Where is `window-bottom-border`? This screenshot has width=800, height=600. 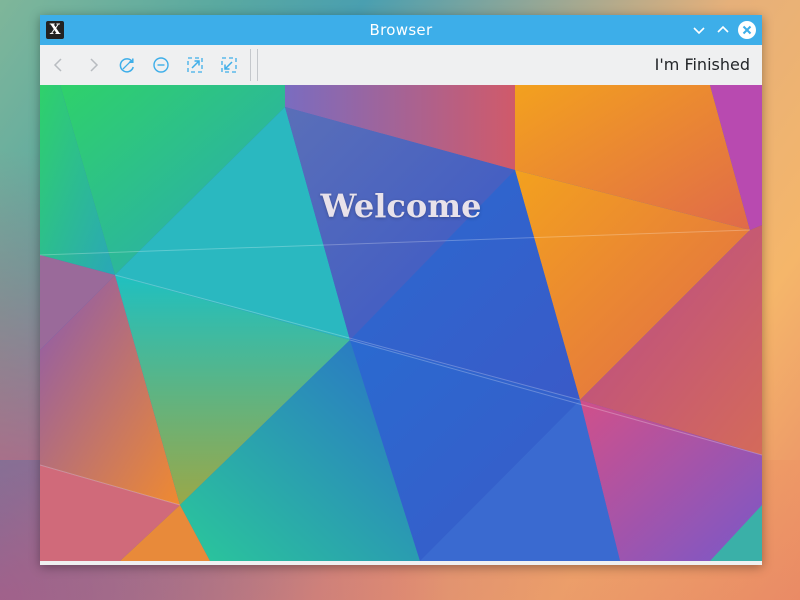
window-bottom-border is located at coordinates (401, 563).